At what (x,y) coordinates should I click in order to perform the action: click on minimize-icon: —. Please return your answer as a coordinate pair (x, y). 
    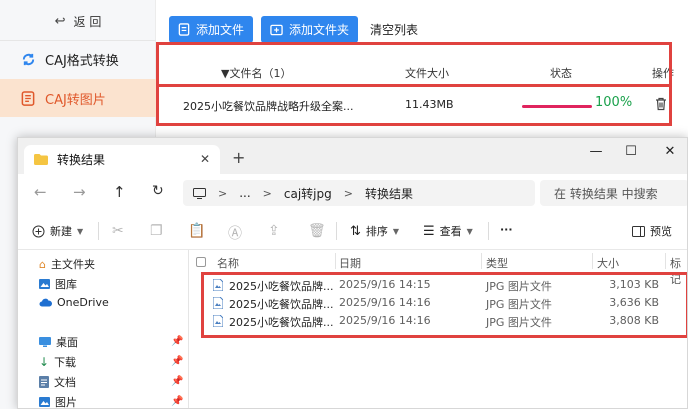
    Looking at the image, I should click on (596, 151).